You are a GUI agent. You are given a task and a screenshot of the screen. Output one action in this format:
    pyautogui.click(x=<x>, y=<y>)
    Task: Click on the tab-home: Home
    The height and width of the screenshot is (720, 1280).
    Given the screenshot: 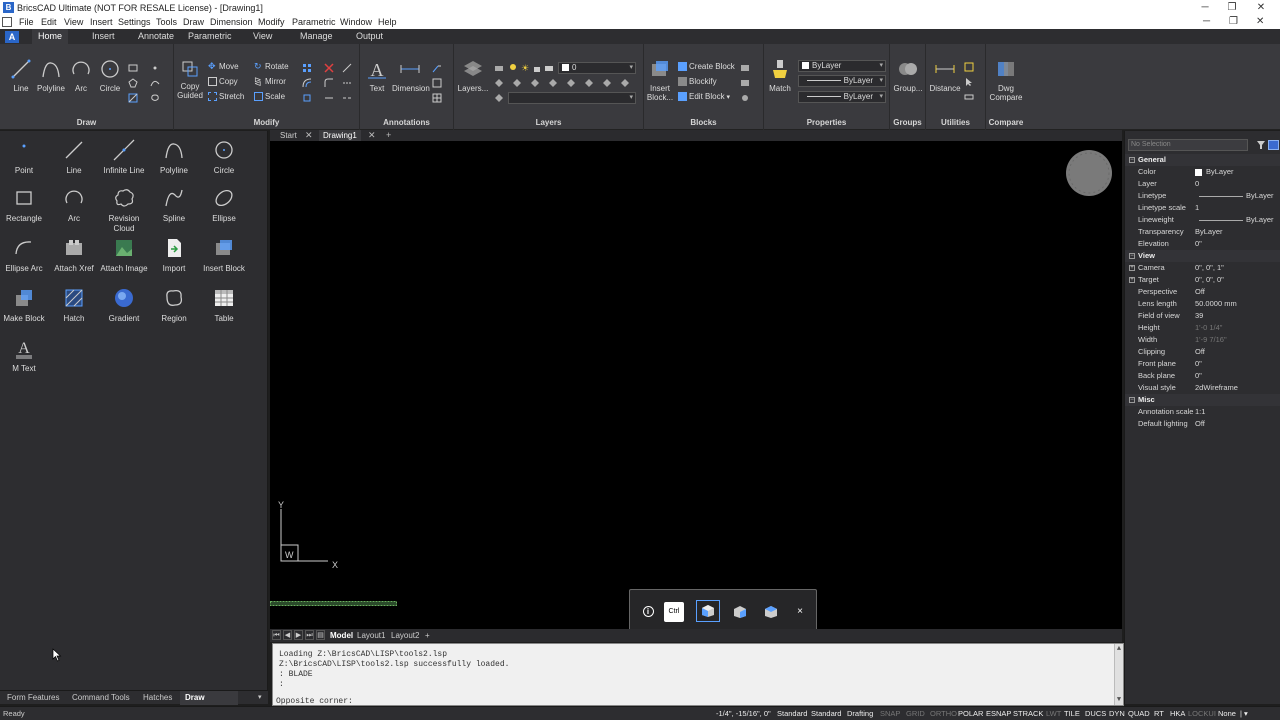 What is the action you would take?
    pyautogui.click(x=50, y=36)
    